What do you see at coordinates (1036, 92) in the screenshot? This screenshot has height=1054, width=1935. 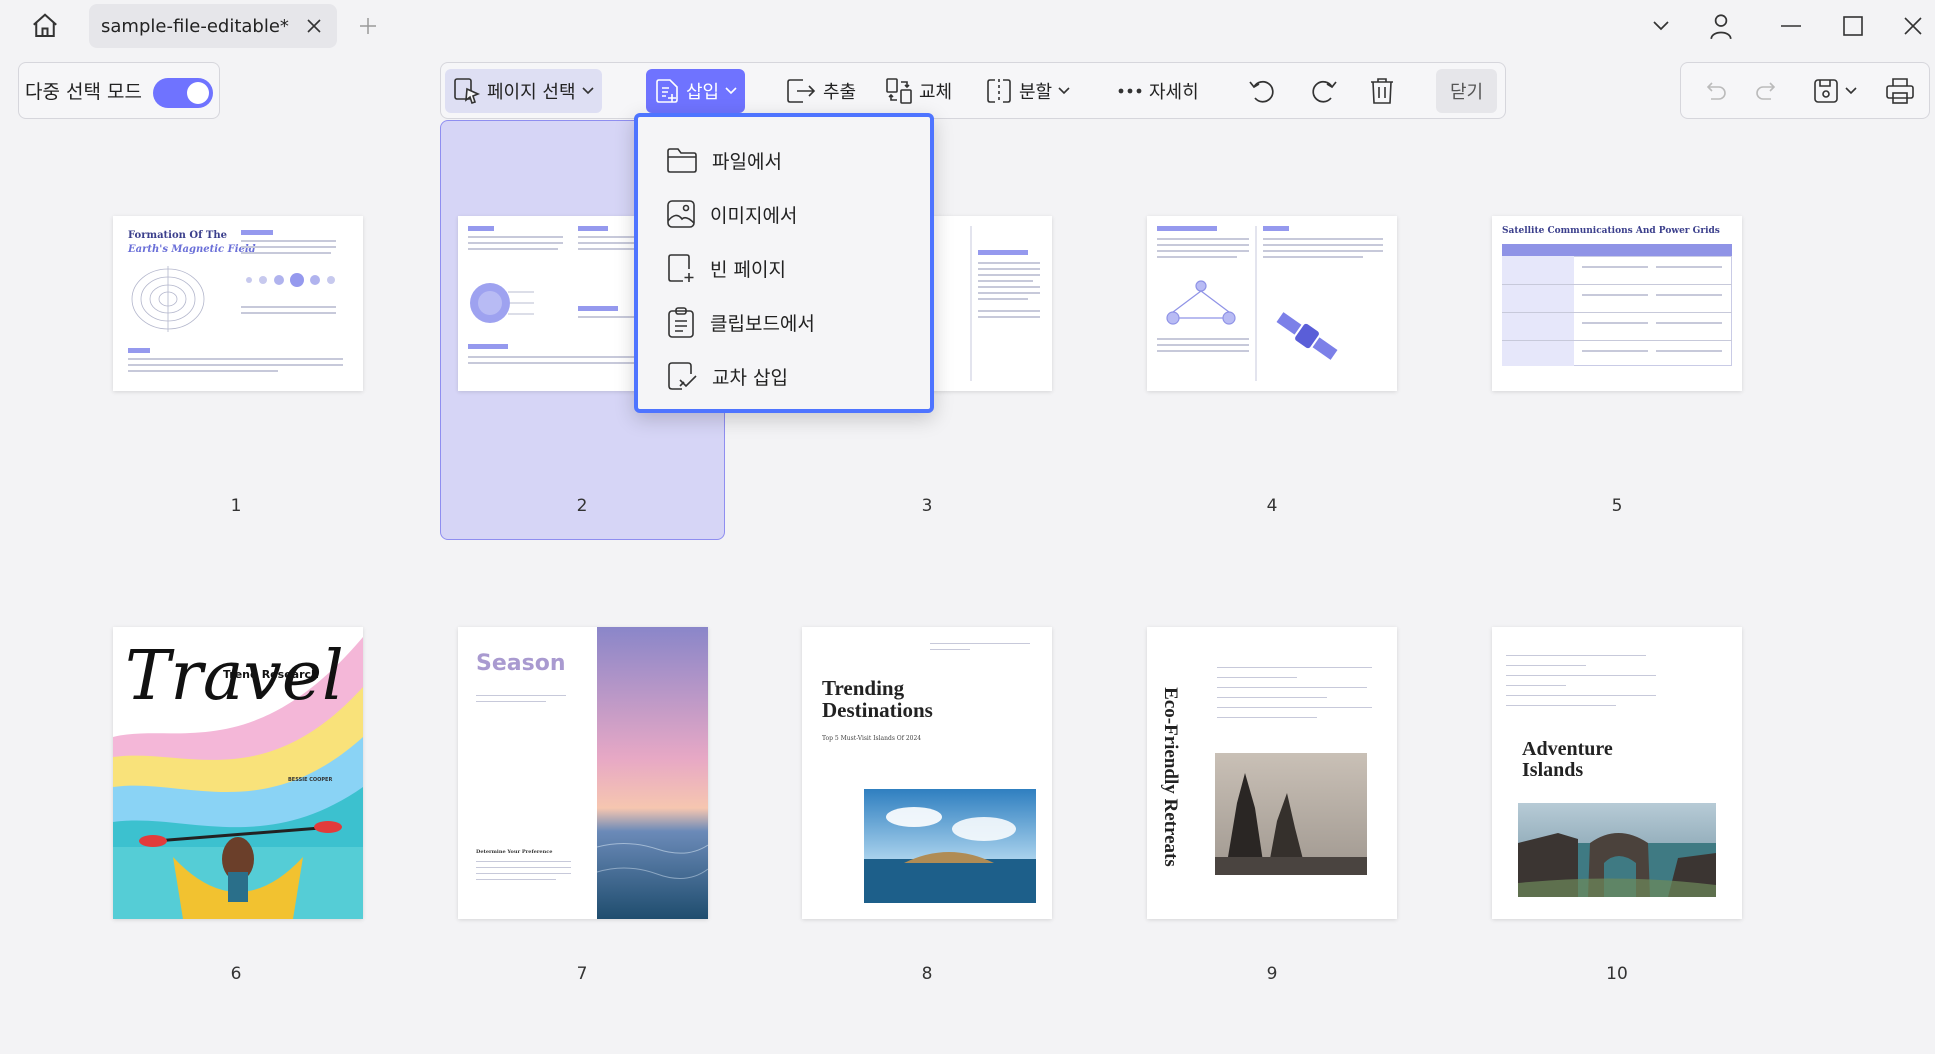 I see `split-label: 분할` at bounding box center [1036, 92].